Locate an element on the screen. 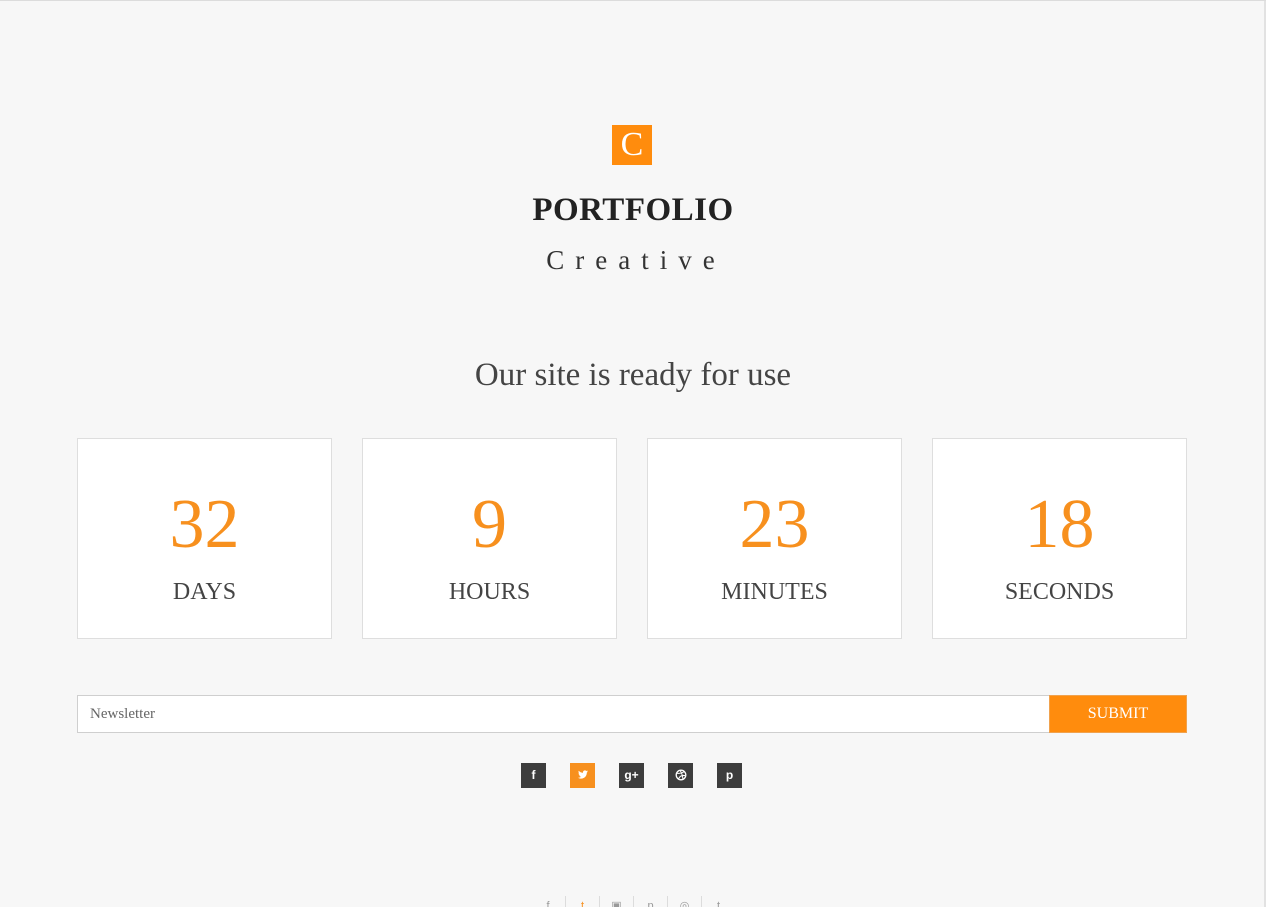 The image size is (1266, 907). facebook-icon: f is located at coordinates (533, 775).